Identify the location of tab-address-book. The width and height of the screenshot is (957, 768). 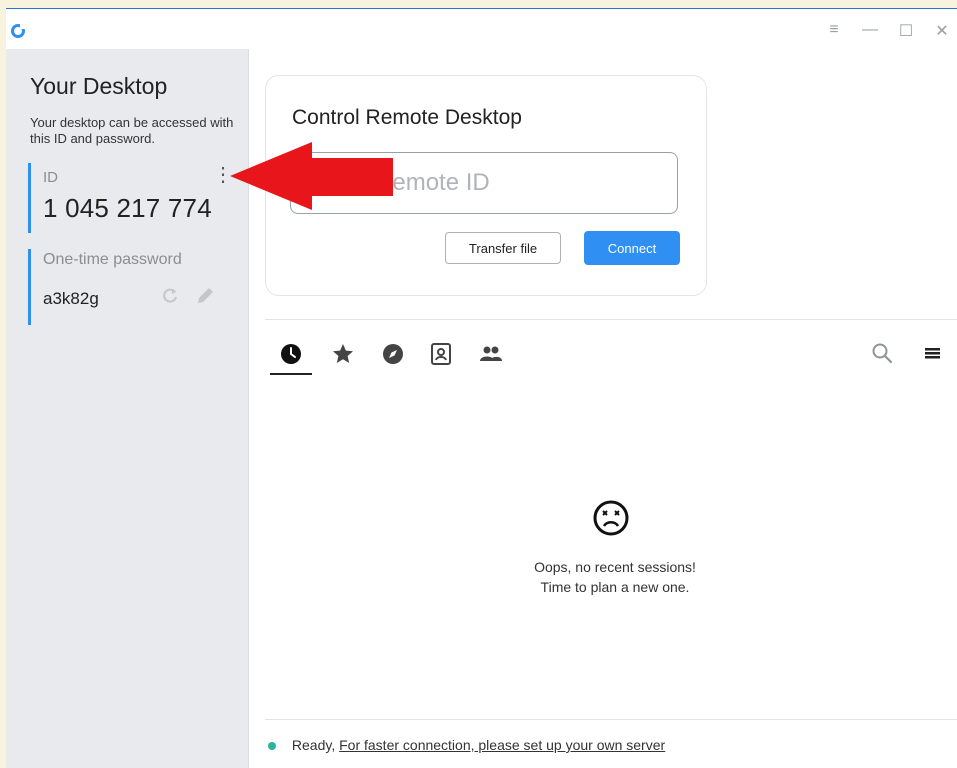
(441, 354).